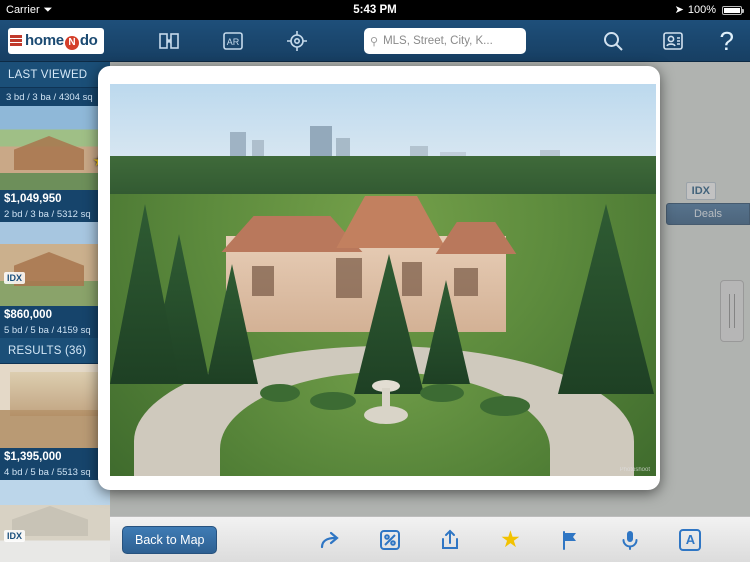  Describe the element at coordinates (55, 456) in the screenshot. I see `listing-price: $1,395,000` at that location.